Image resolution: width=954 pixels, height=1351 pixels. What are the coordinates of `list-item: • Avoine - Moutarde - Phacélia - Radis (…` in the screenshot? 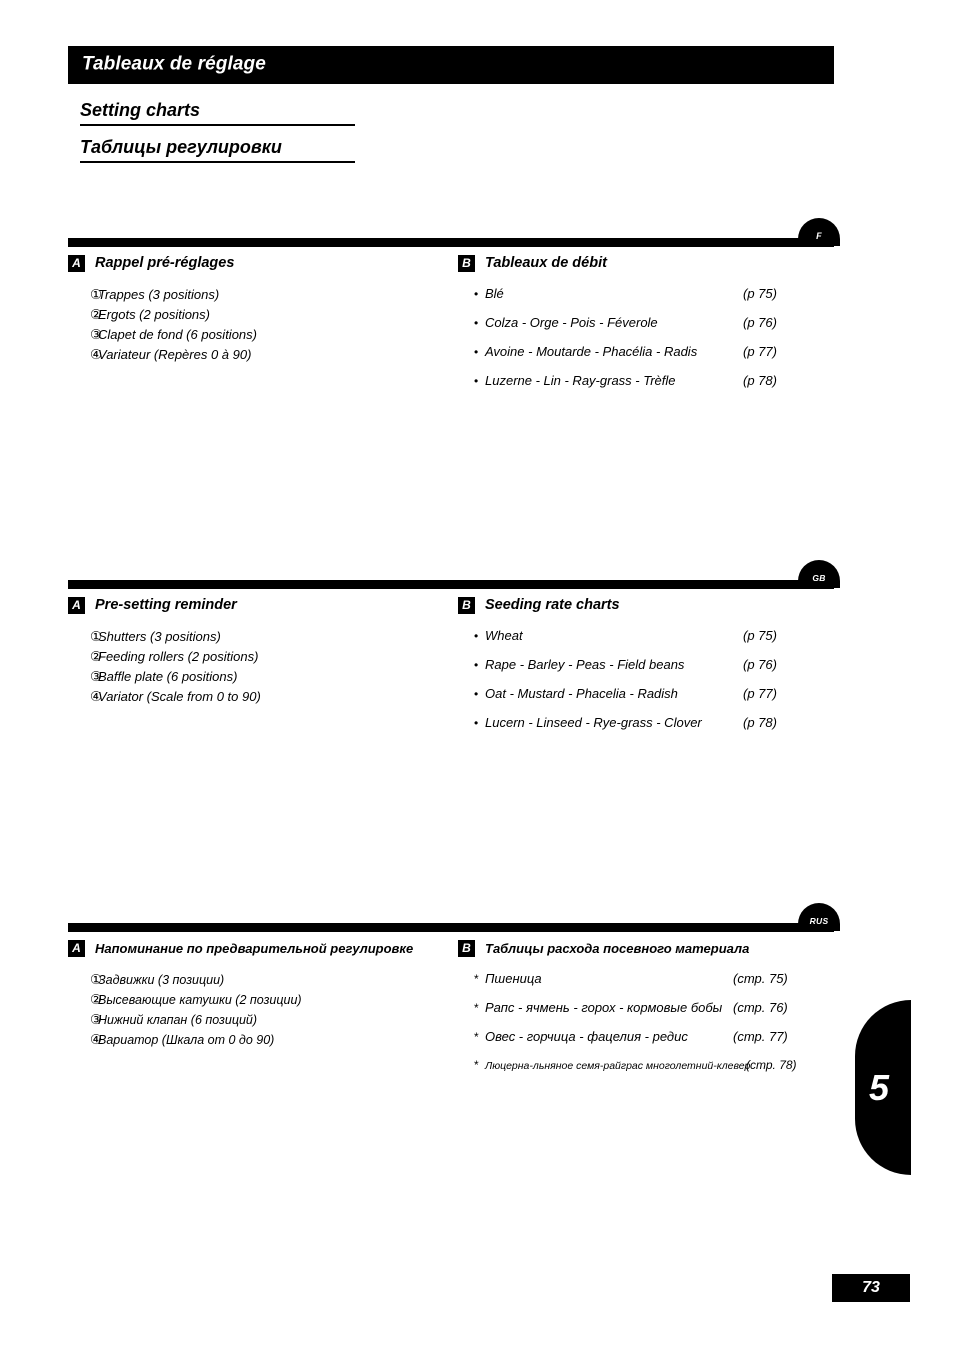 It's located at (658, 351).